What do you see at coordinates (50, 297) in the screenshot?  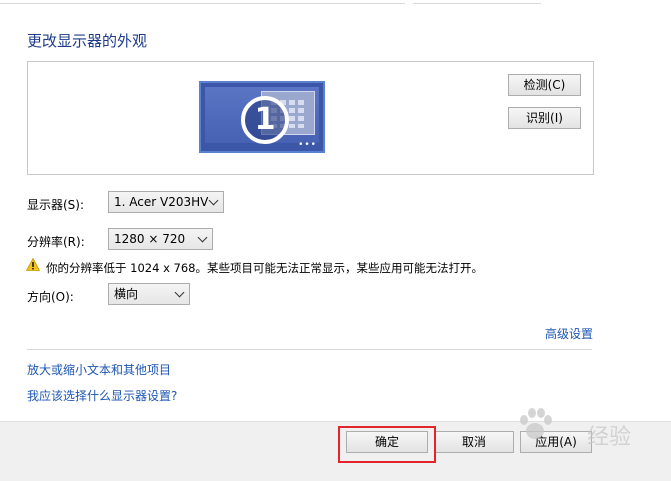 I see `orientation-label: 方向(O):` at bounding box center [50, 297].